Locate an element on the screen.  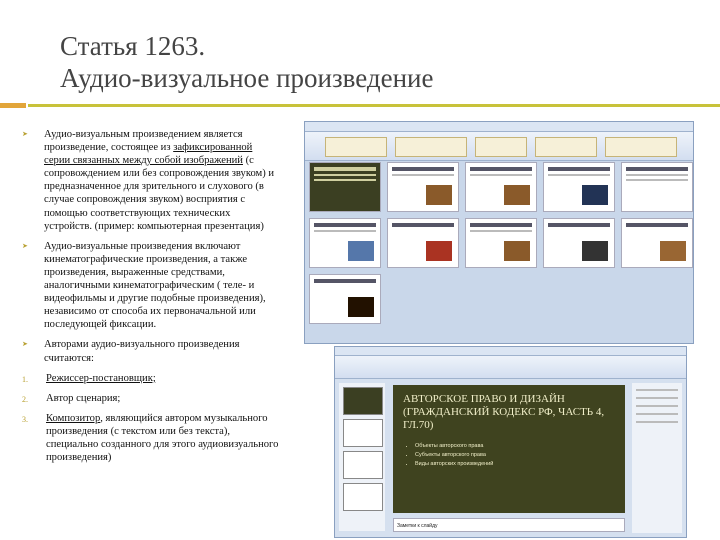
title-line-1: Статья 1263. is located at coordinates (133, 46).